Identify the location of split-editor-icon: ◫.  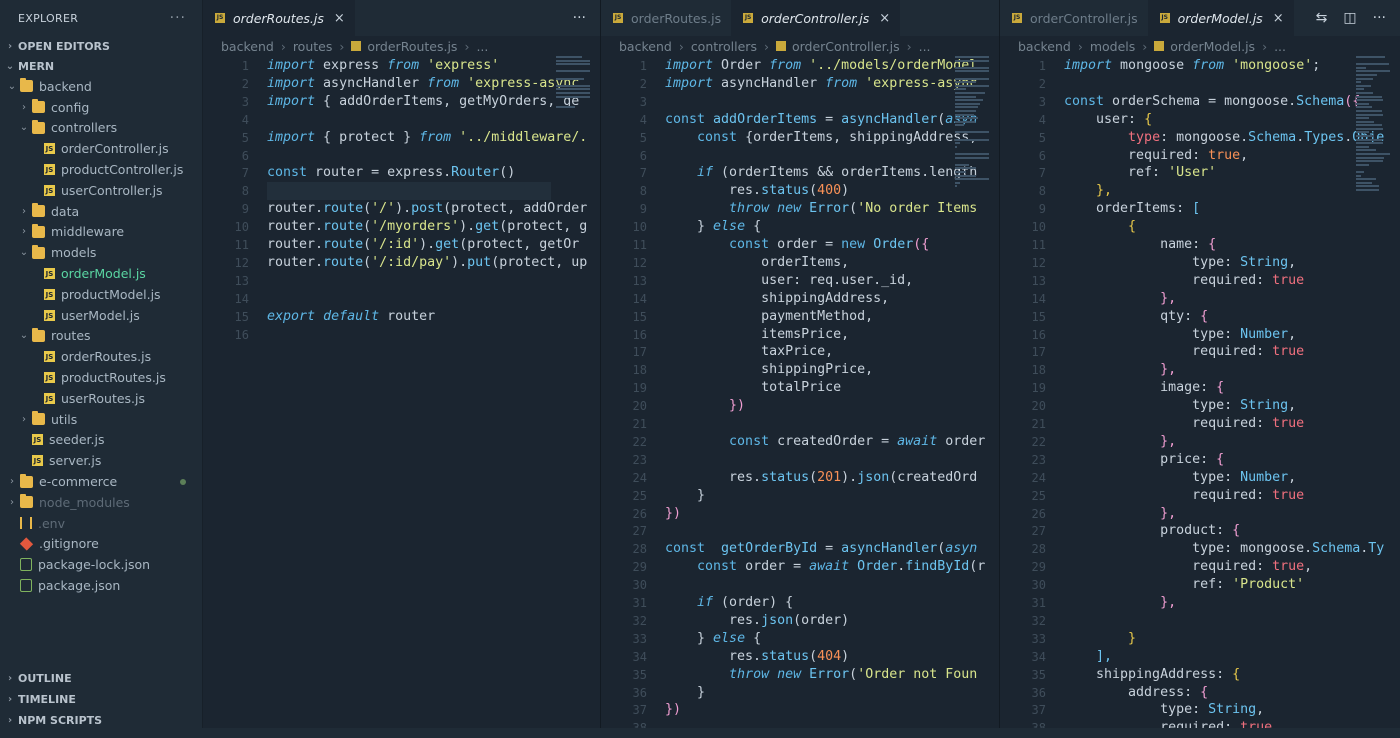
(1349, 18).